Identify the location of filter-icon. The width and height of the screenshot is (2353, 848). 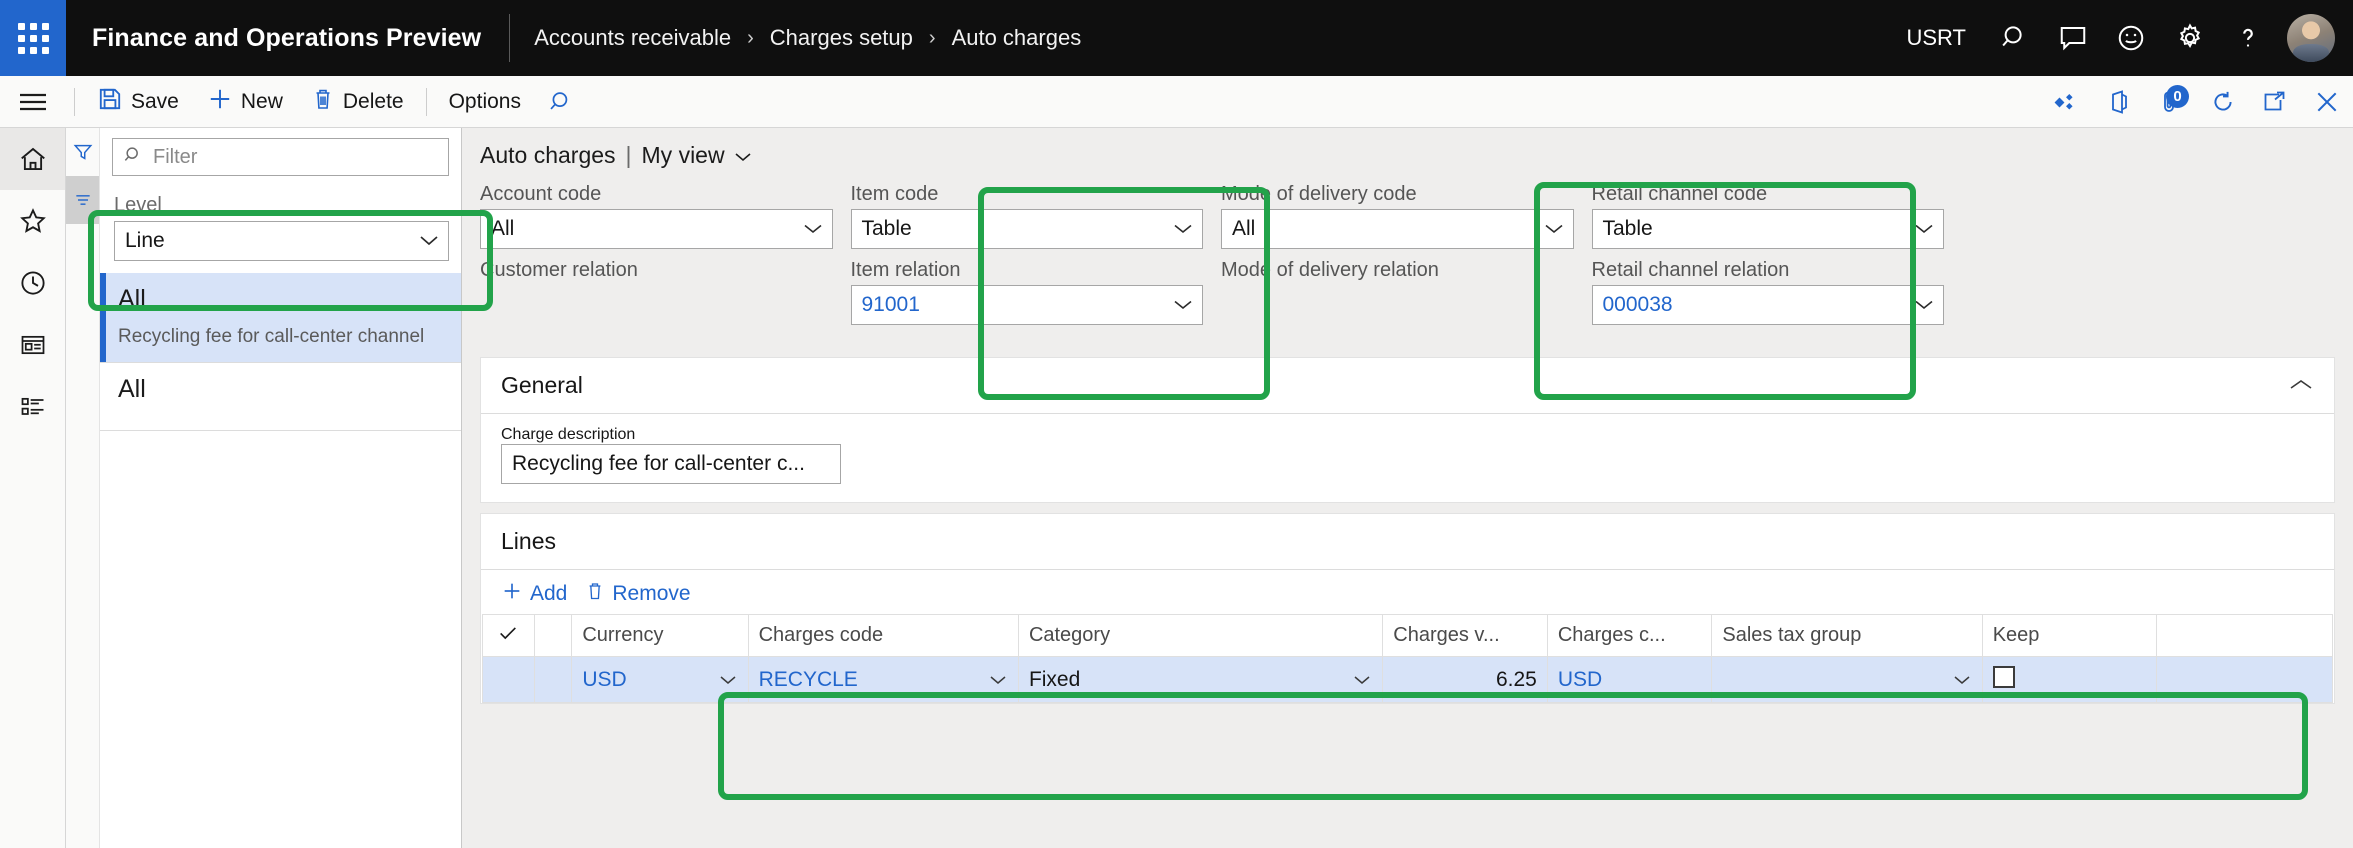
(82, 152).